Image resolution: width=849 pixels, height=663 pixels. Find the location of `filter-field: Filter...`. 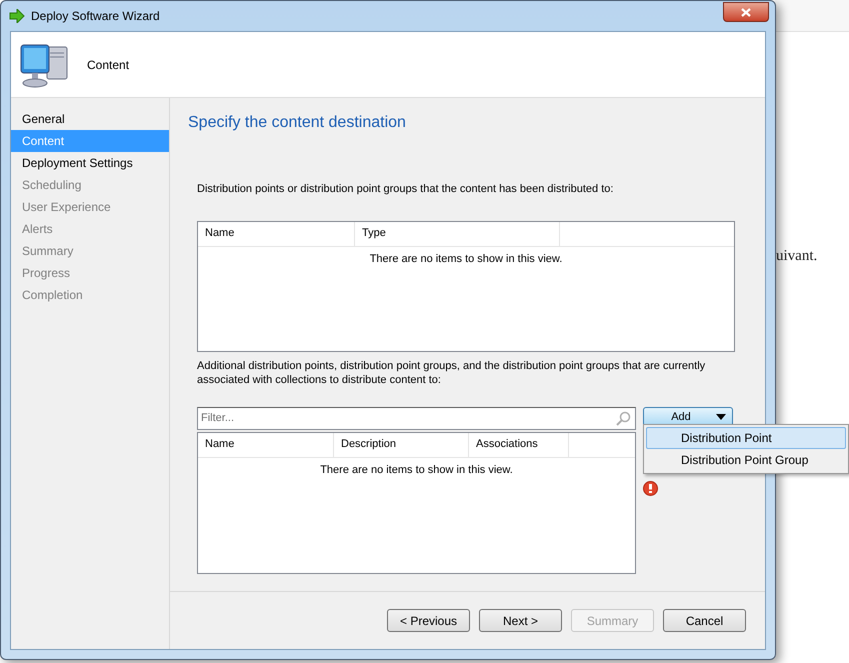

filter-field: Filter... is located at coordinates (416, 418).